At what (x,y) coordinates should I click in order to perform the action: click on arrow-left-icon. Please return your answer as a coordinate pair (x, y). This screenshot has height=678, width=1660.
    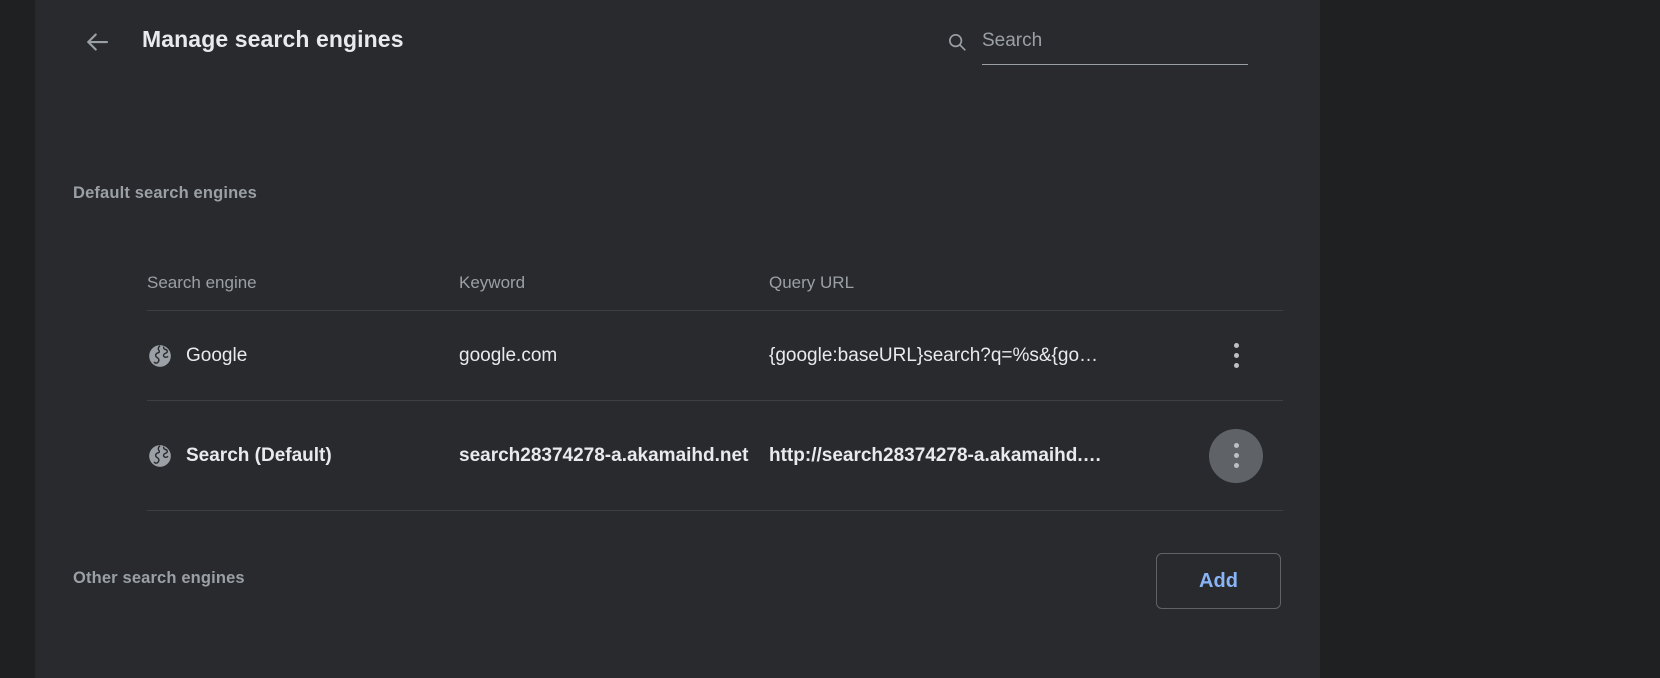
    Looking at the image, I should click on (97, 42).